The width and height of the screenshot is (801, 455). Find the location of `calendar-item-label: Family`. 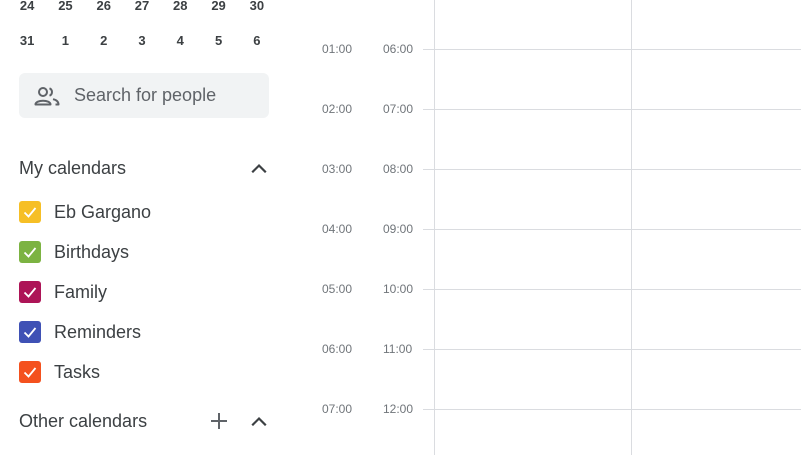

calendar-item-label: Family is located at coordinates (80, 291).